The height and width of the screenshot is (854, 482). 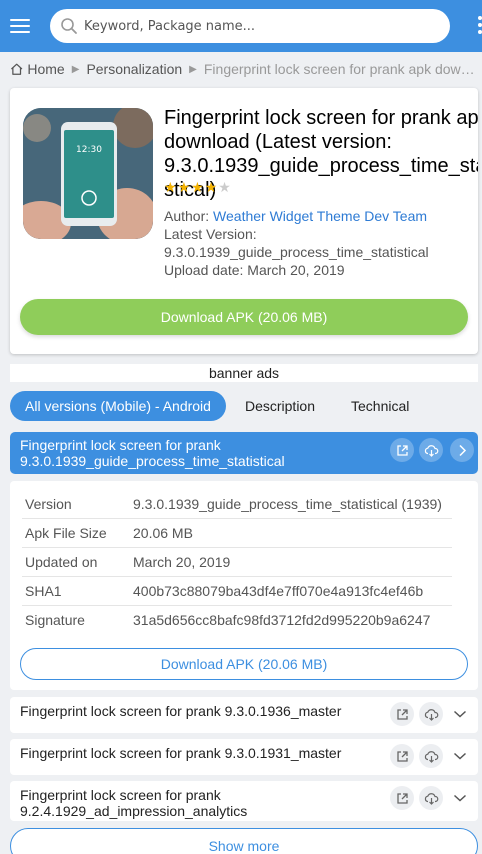 I want to click on detail-row-size: Apk File Size 20.06 MB, so click(x=237, y=533).